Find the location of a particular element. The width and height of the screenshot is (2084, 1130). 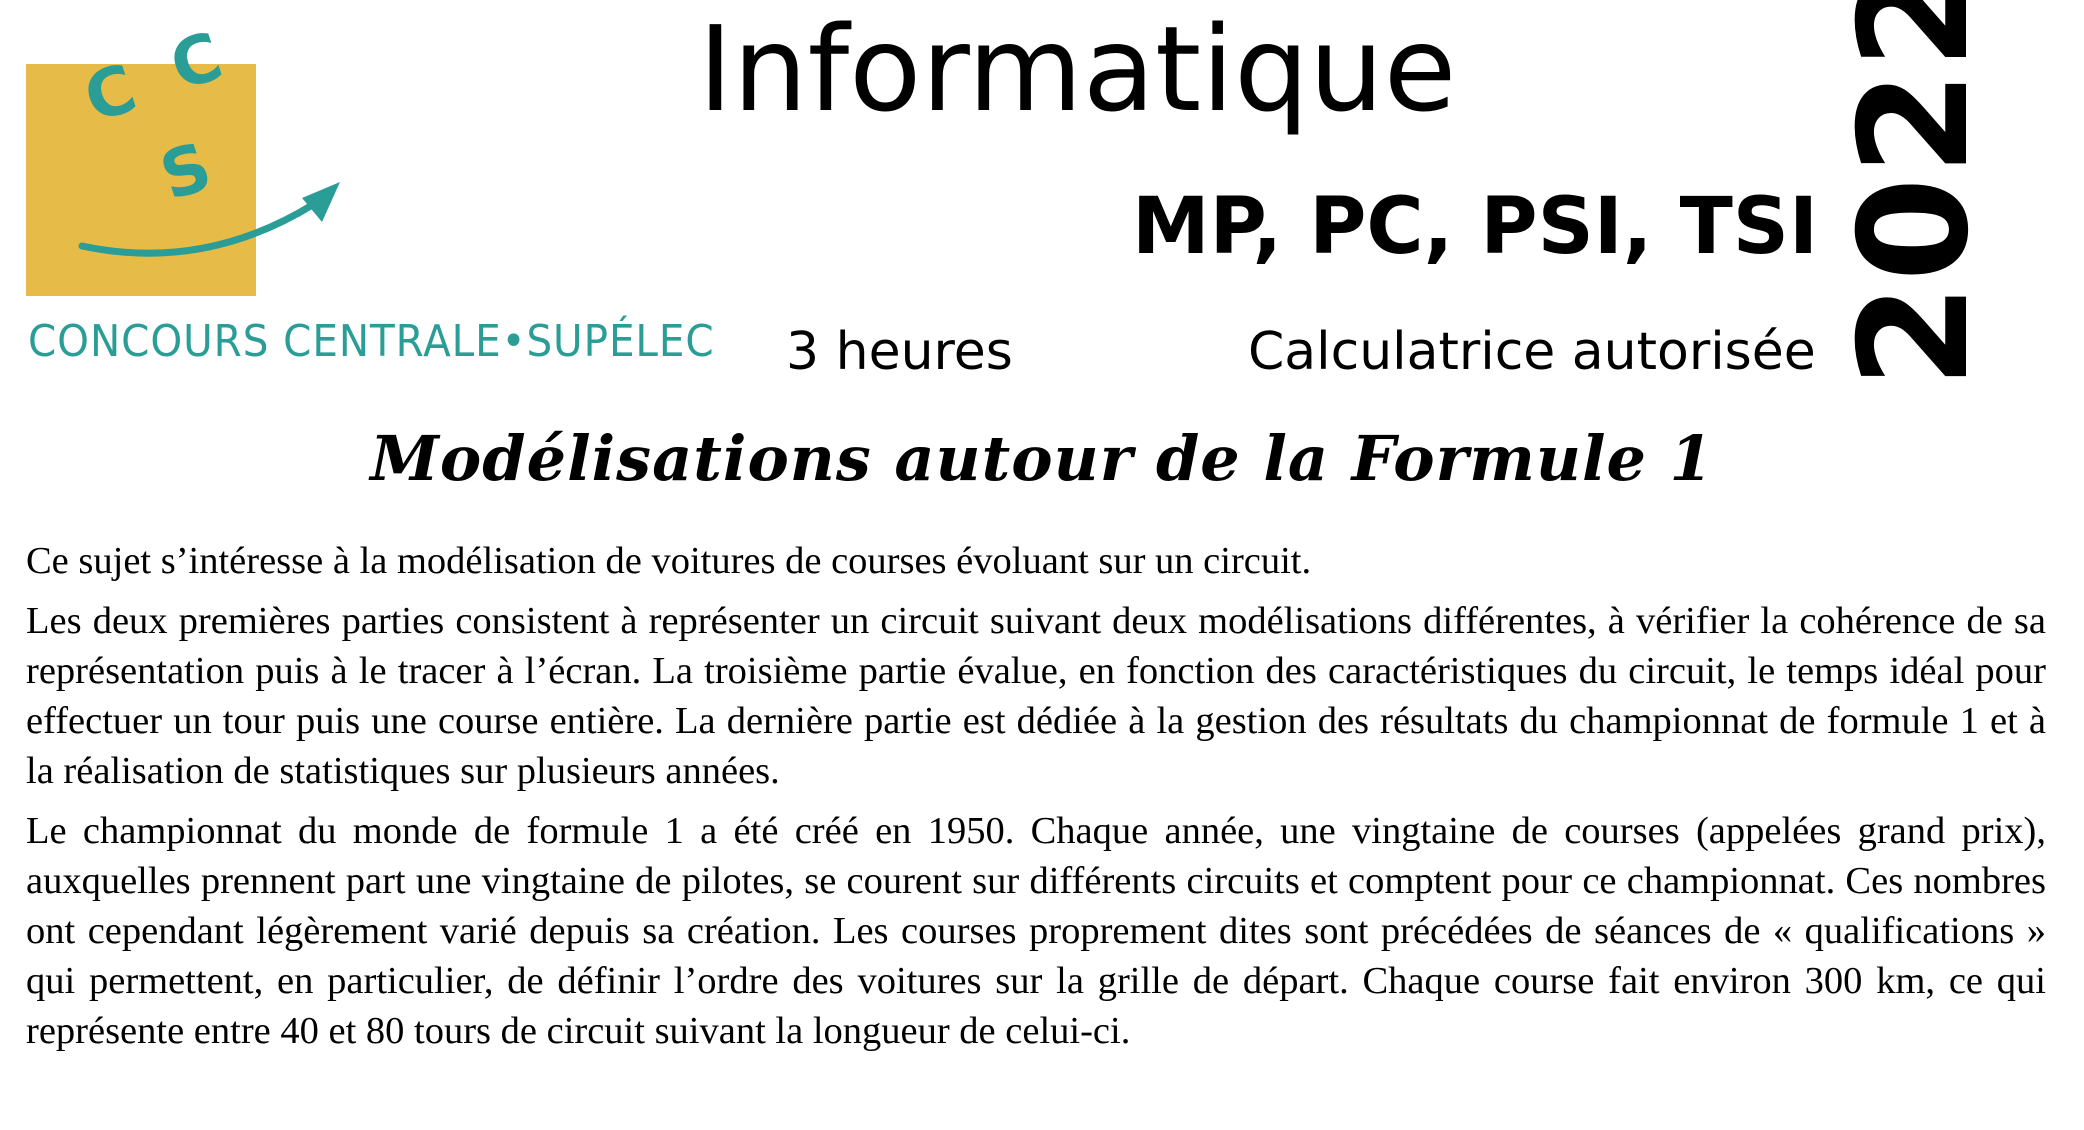

concours-logo: C C S CONCOURS CENTRALE•SUPÉLEC is located at coordinates (369, 200).